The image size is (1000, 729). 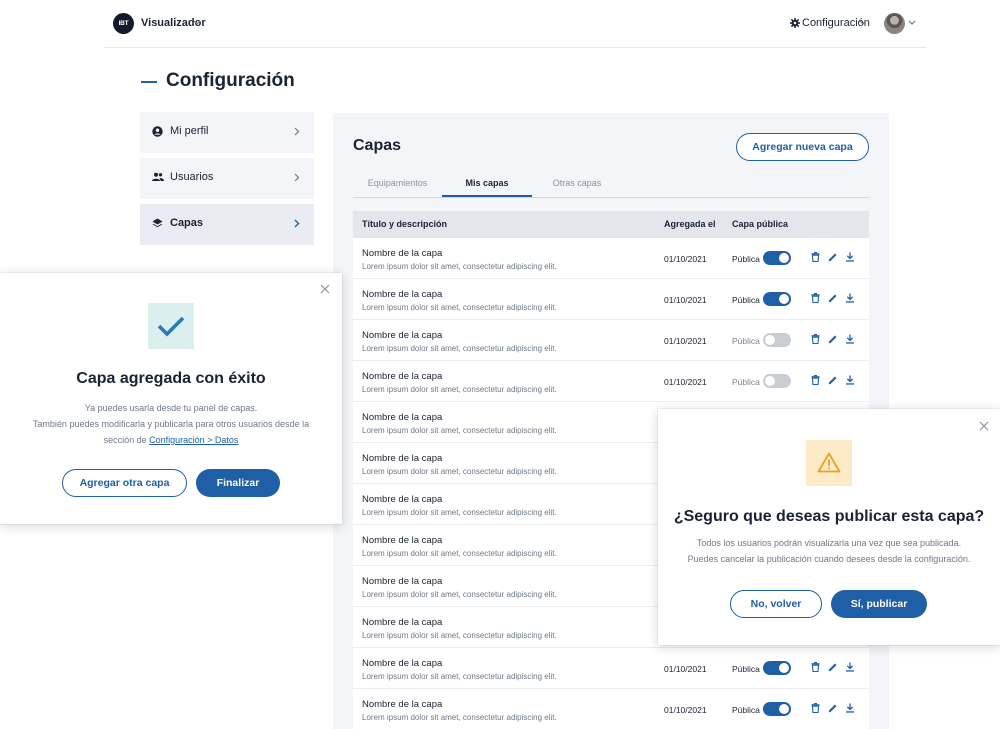 I want to click on tab-otras-capas: Otras capas, so click(x=577, y=183).